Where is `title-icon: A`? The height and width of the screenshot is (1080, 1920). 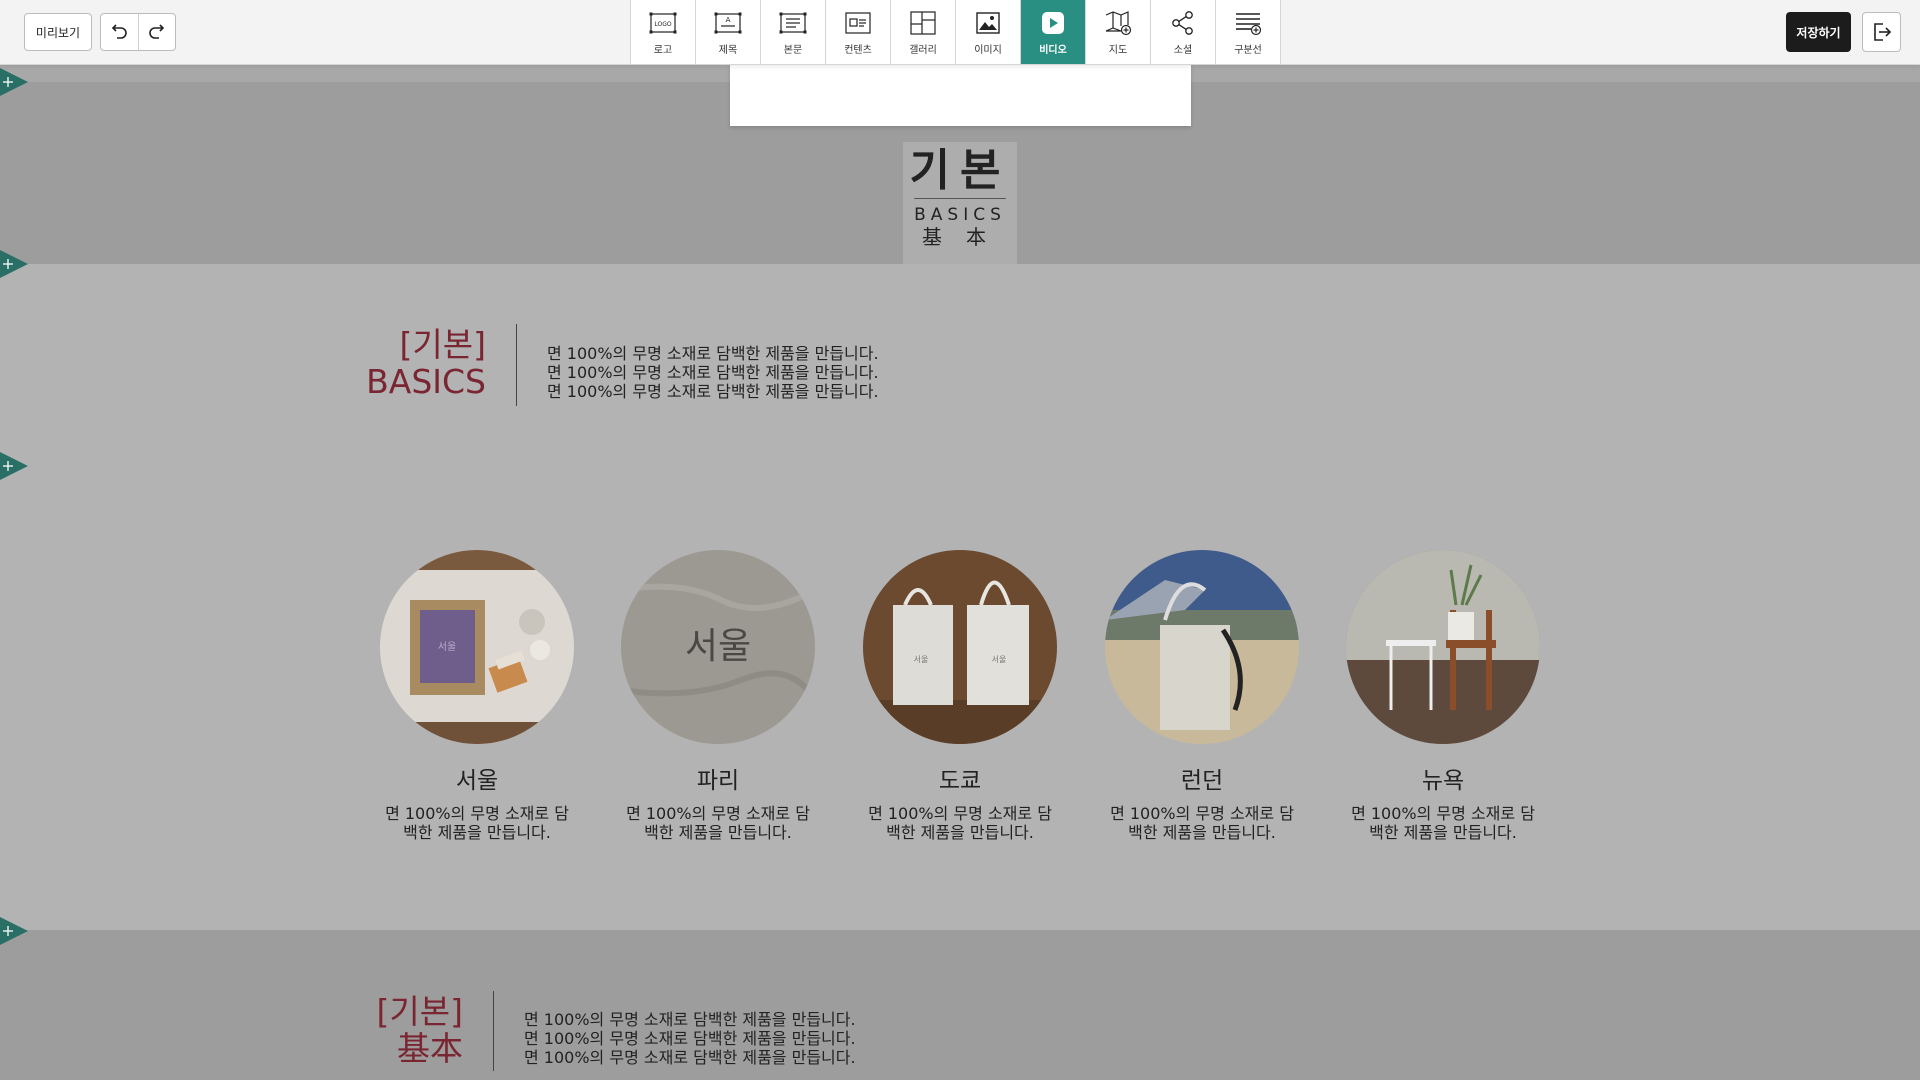 title-icon: A is located at coordinates (728, 23).